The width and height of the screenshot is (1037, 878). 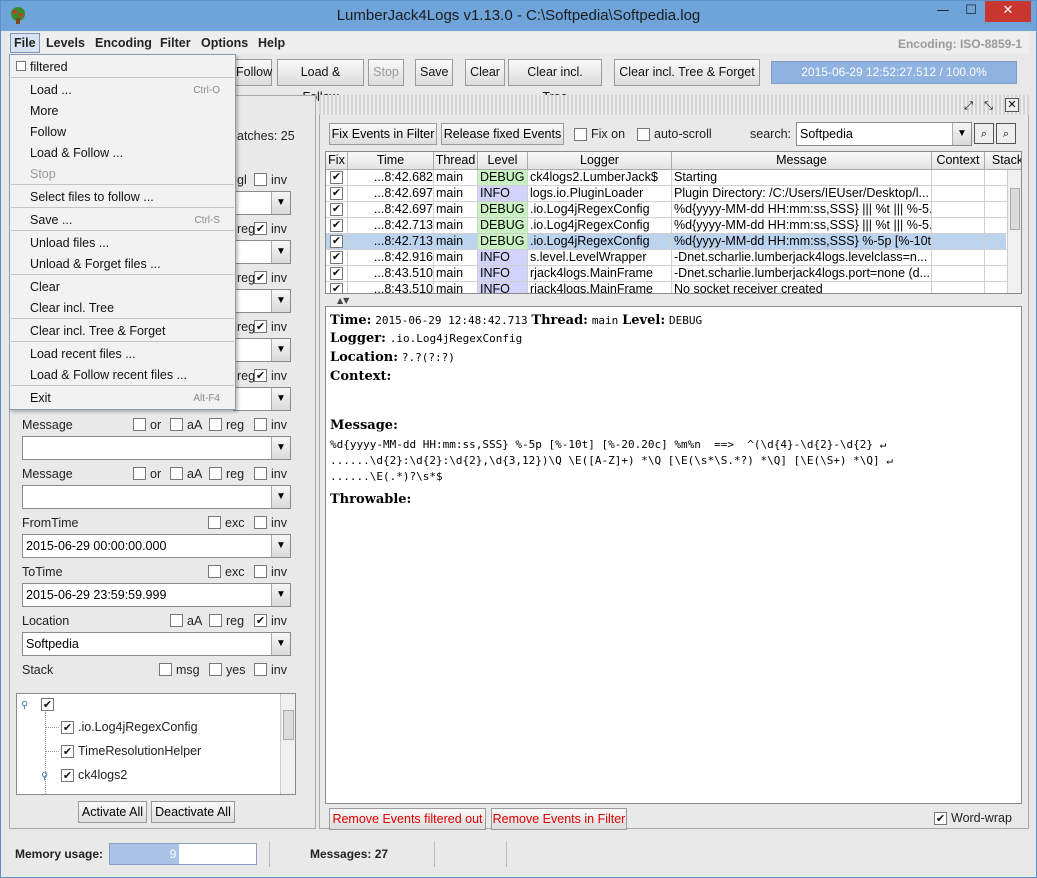 I want to click on column-header: Thread, so click(x=456, y=161).